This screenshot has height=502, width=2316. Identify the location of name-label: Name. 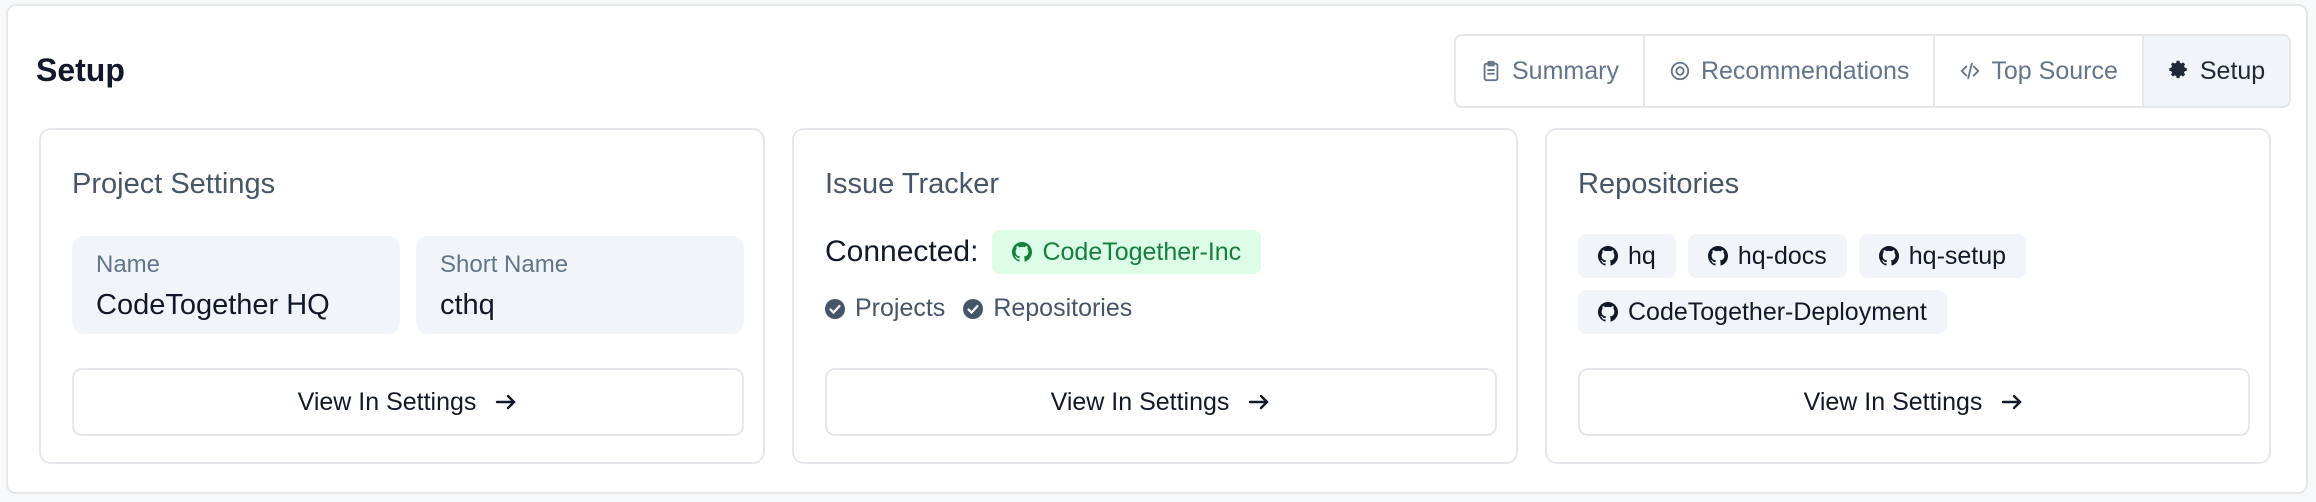
(128, 264).